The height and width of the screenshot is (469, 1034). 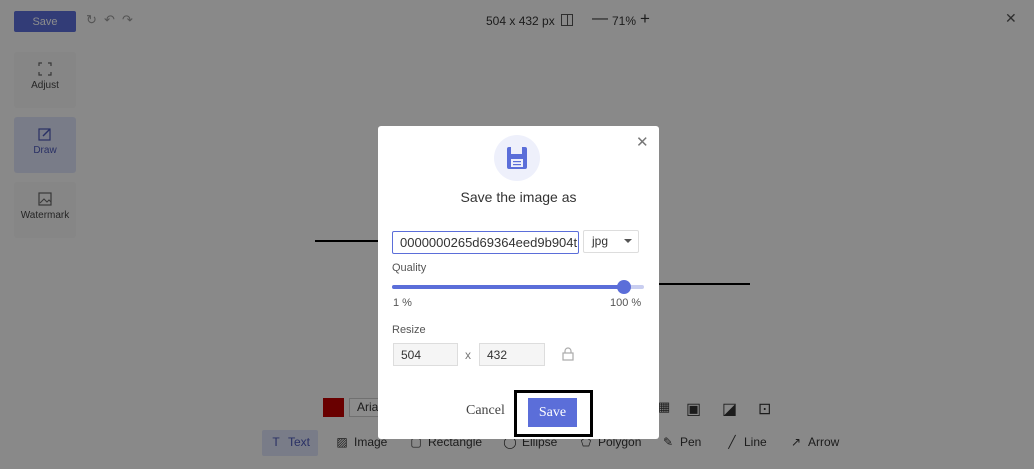 What do you see at coordinates (624, 287) in the screenshot?
I see `quality-slider-thumb` at bounding box center [624, 287].